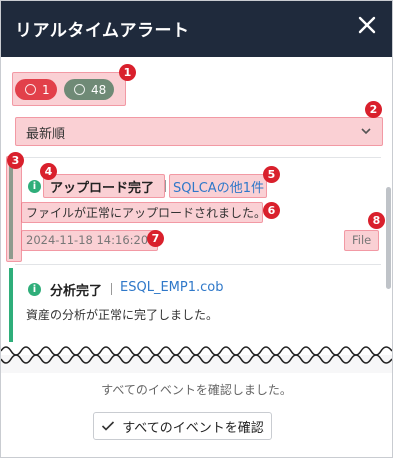  What do you see at coordinates (366, 131) in the screenshot?
I see `chevron-down-icon` at bounding box center [366, 131].